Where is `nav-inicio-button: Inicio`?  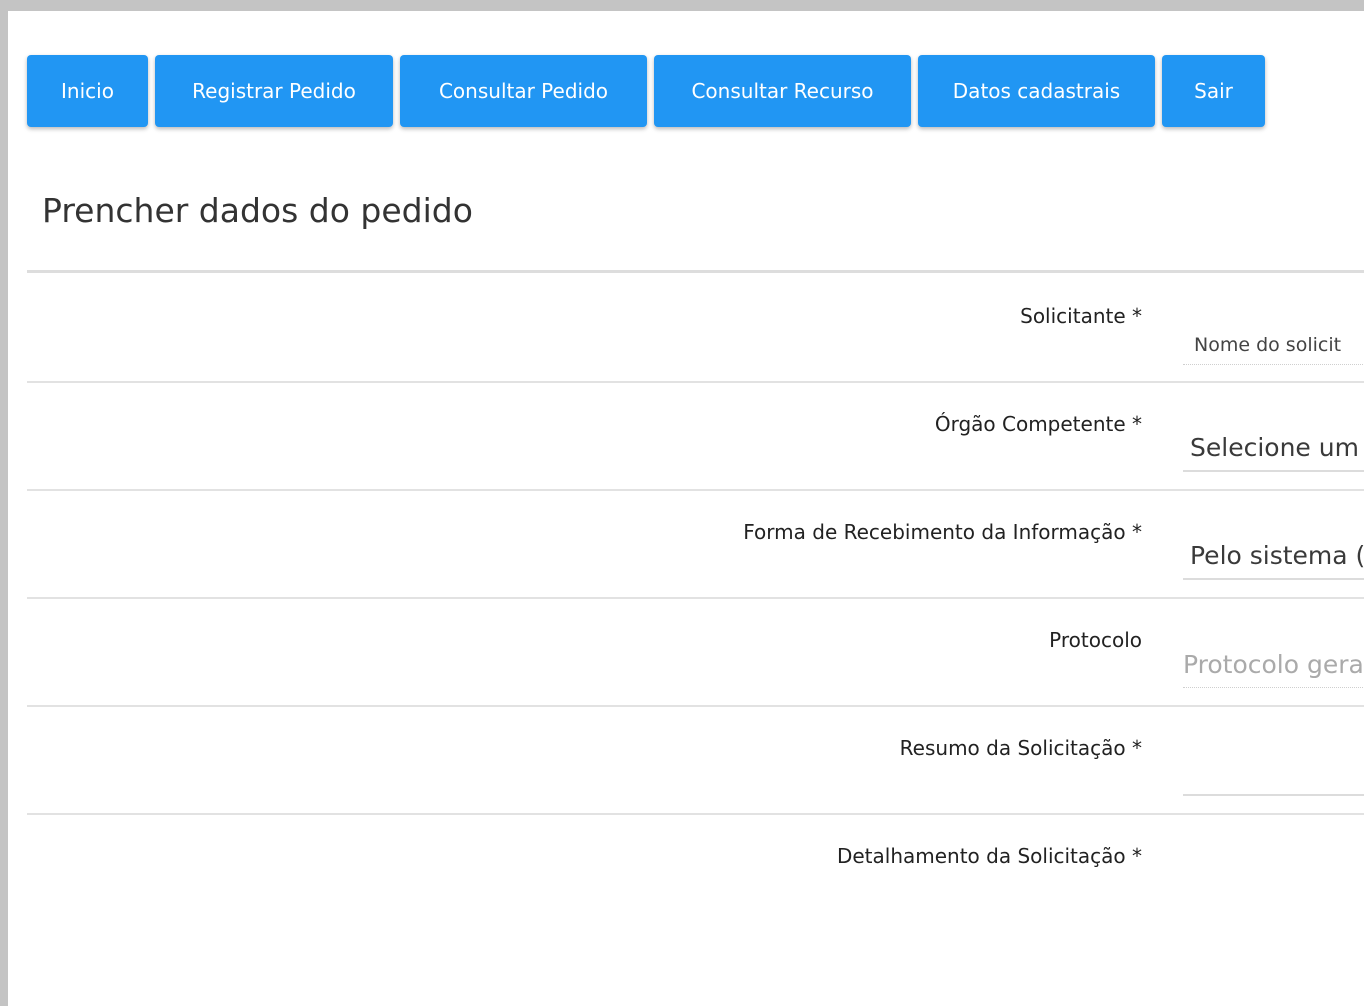 nav-inicio-button: Inicio is located at coordinates (87, 91).